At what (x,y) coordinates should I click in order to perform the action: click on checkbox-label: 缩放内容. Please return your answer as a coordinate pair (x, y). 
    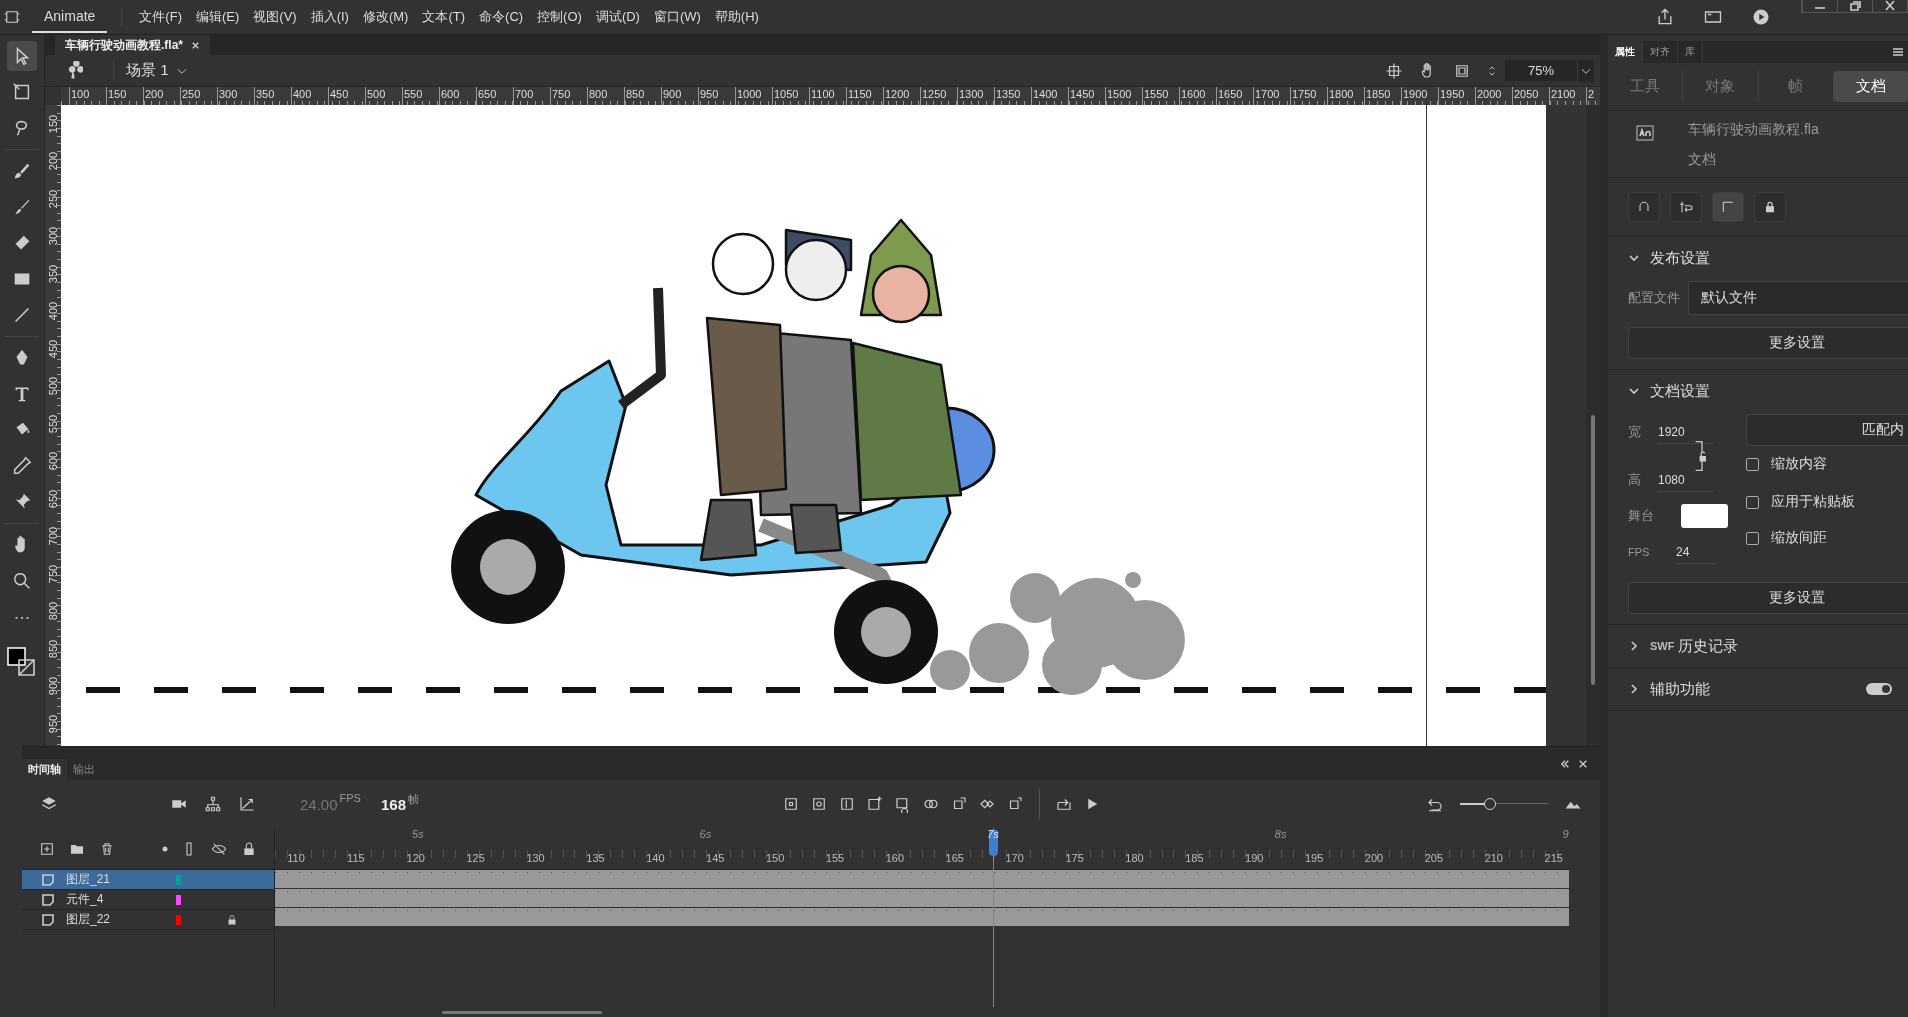
    Looking at the image, I should click on (1799, 464).